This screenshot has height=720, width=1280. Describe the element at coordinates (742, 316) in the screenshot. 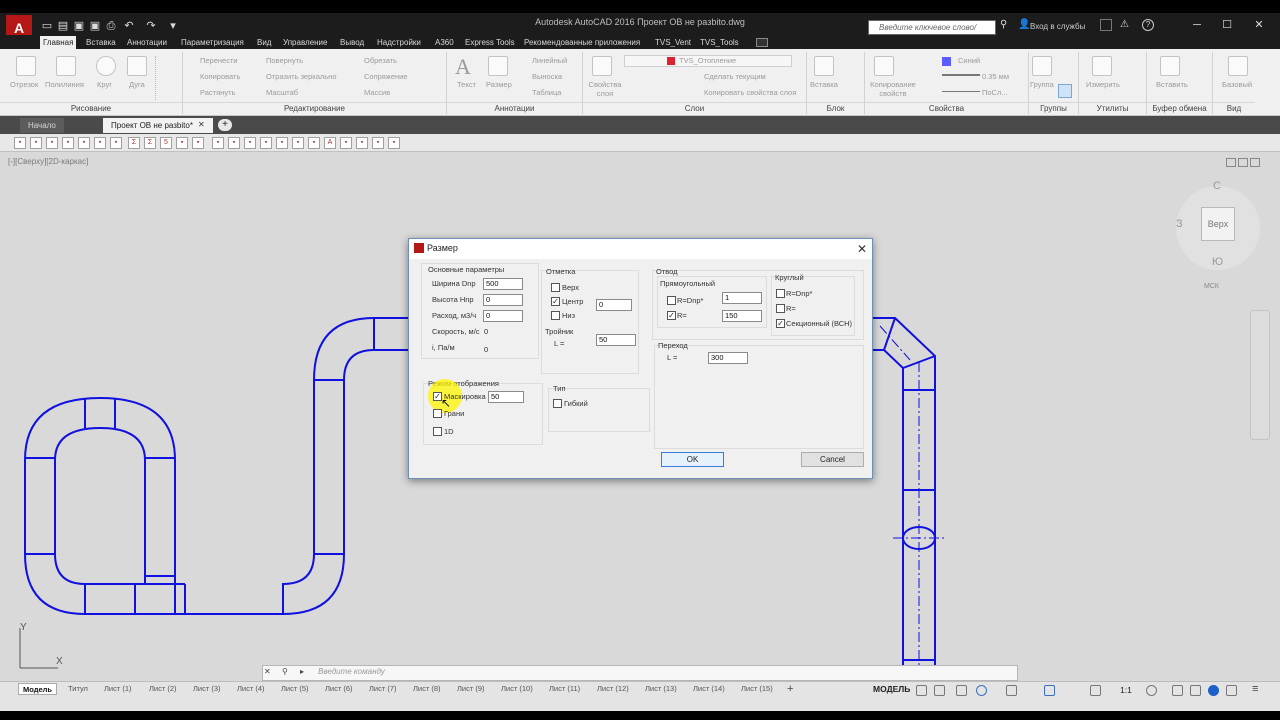

I see `rect-r-input: 150` at that location.